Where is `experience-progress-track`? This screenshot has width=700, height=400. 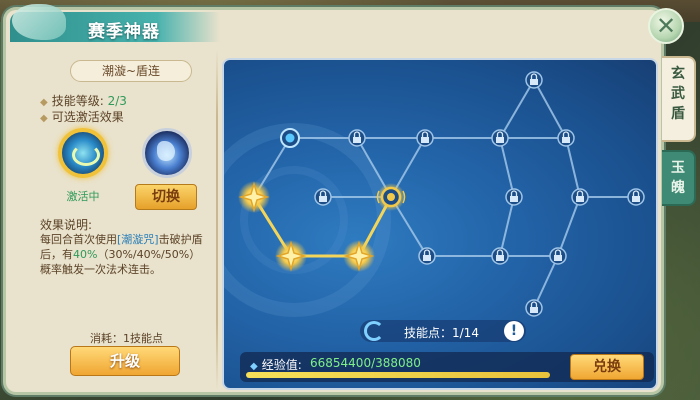
experience-progress-track is located at coordinates (398, 375).